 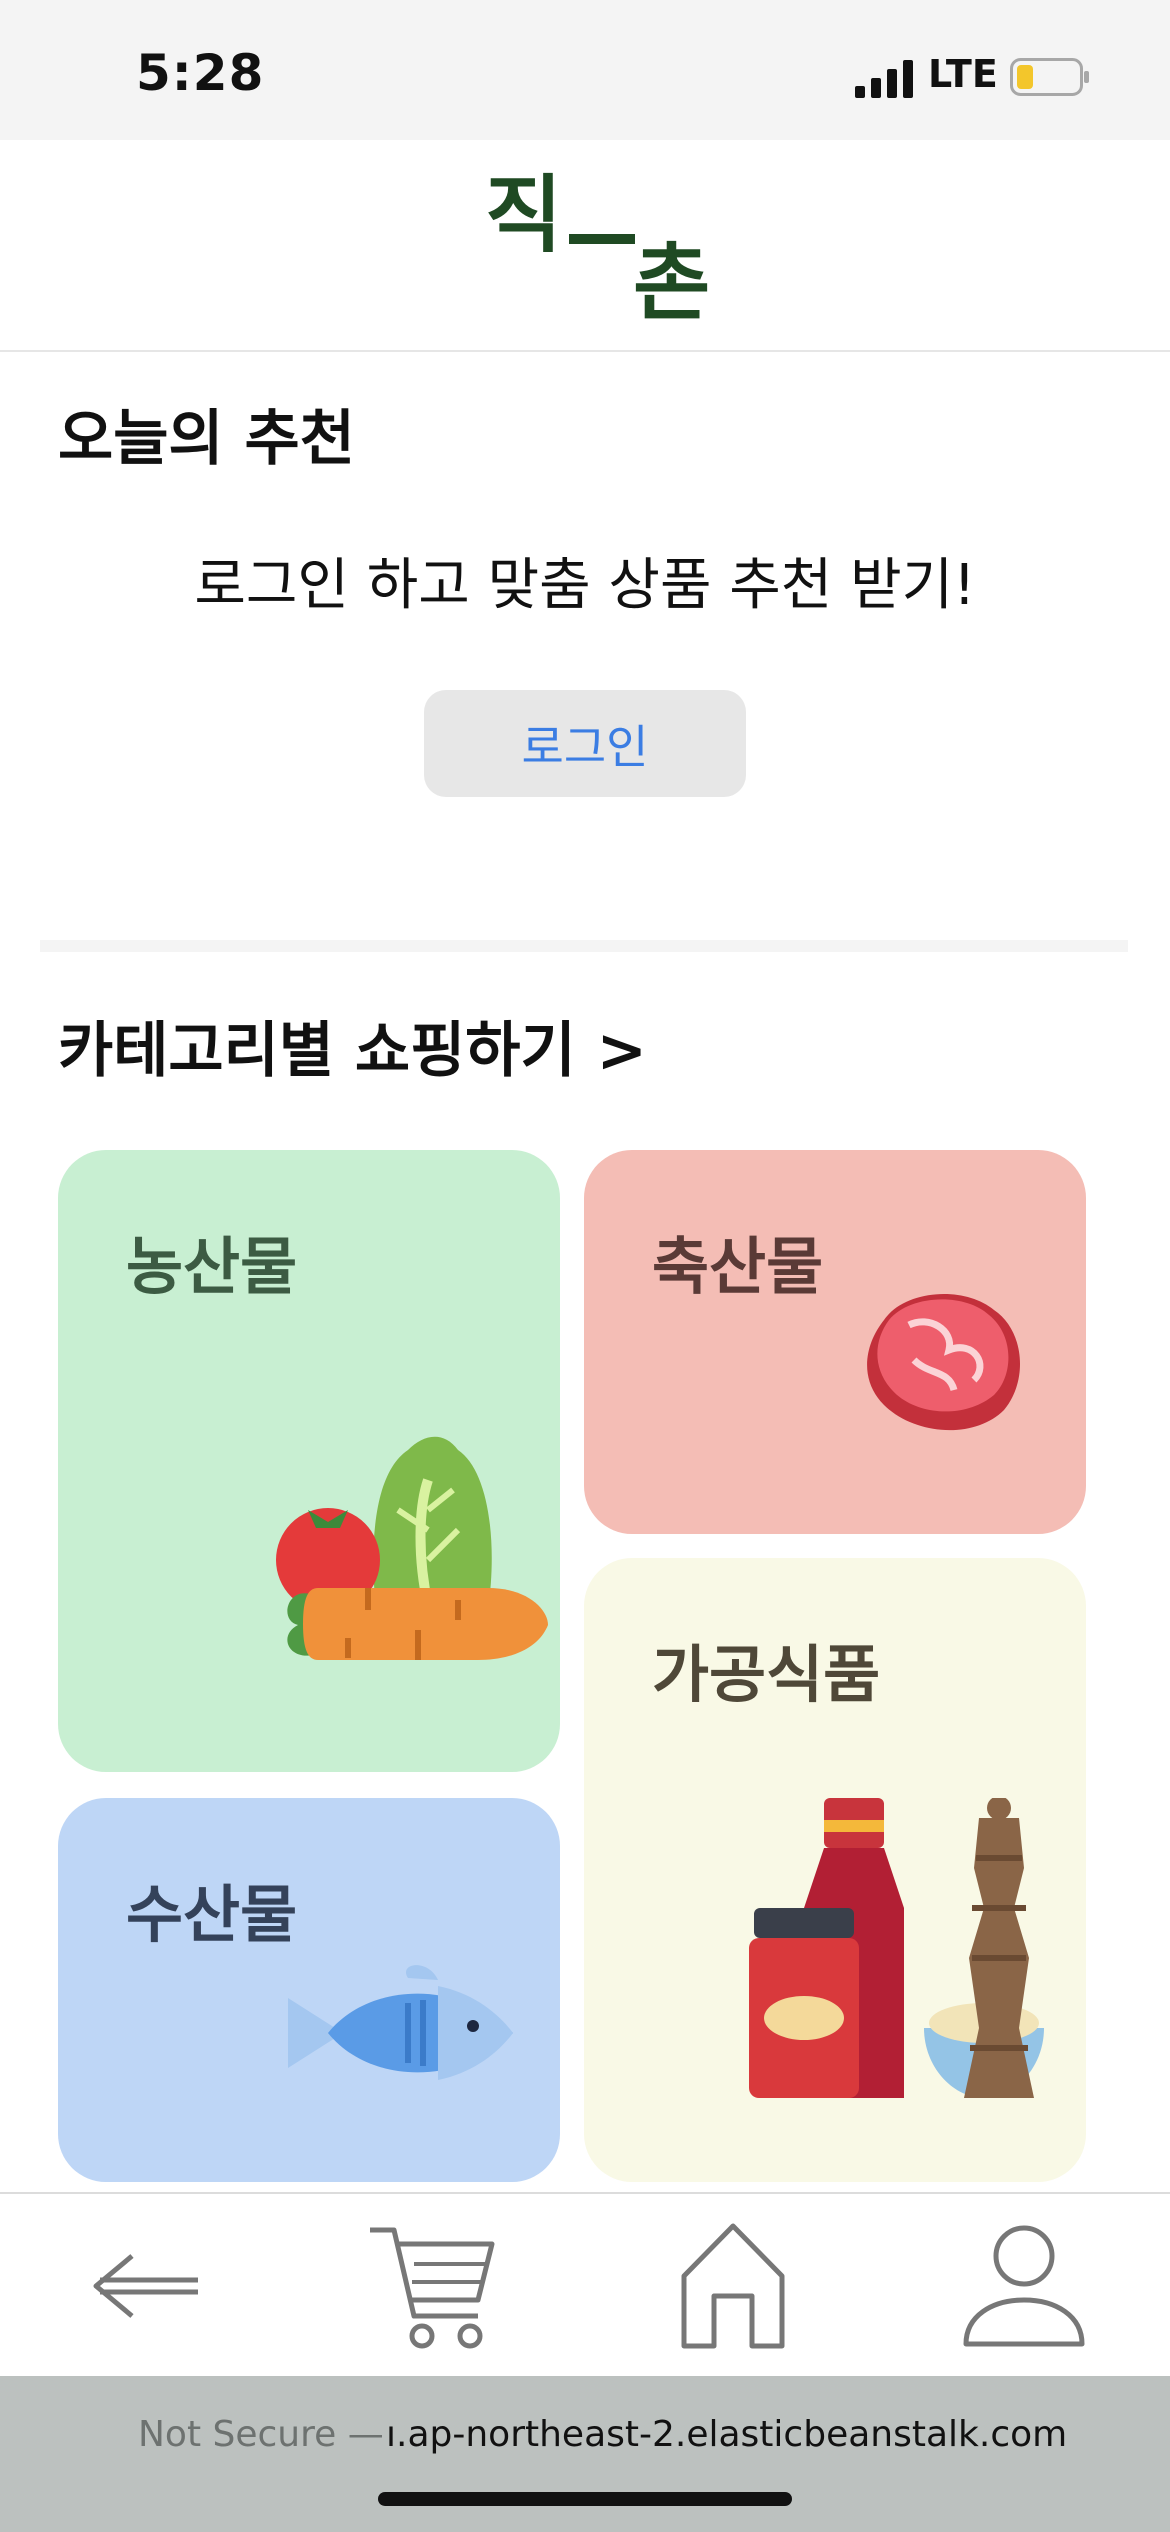 I want to click on category-title: 카테고리별 쇼핑하기 >, so click(x=352, y=1045).